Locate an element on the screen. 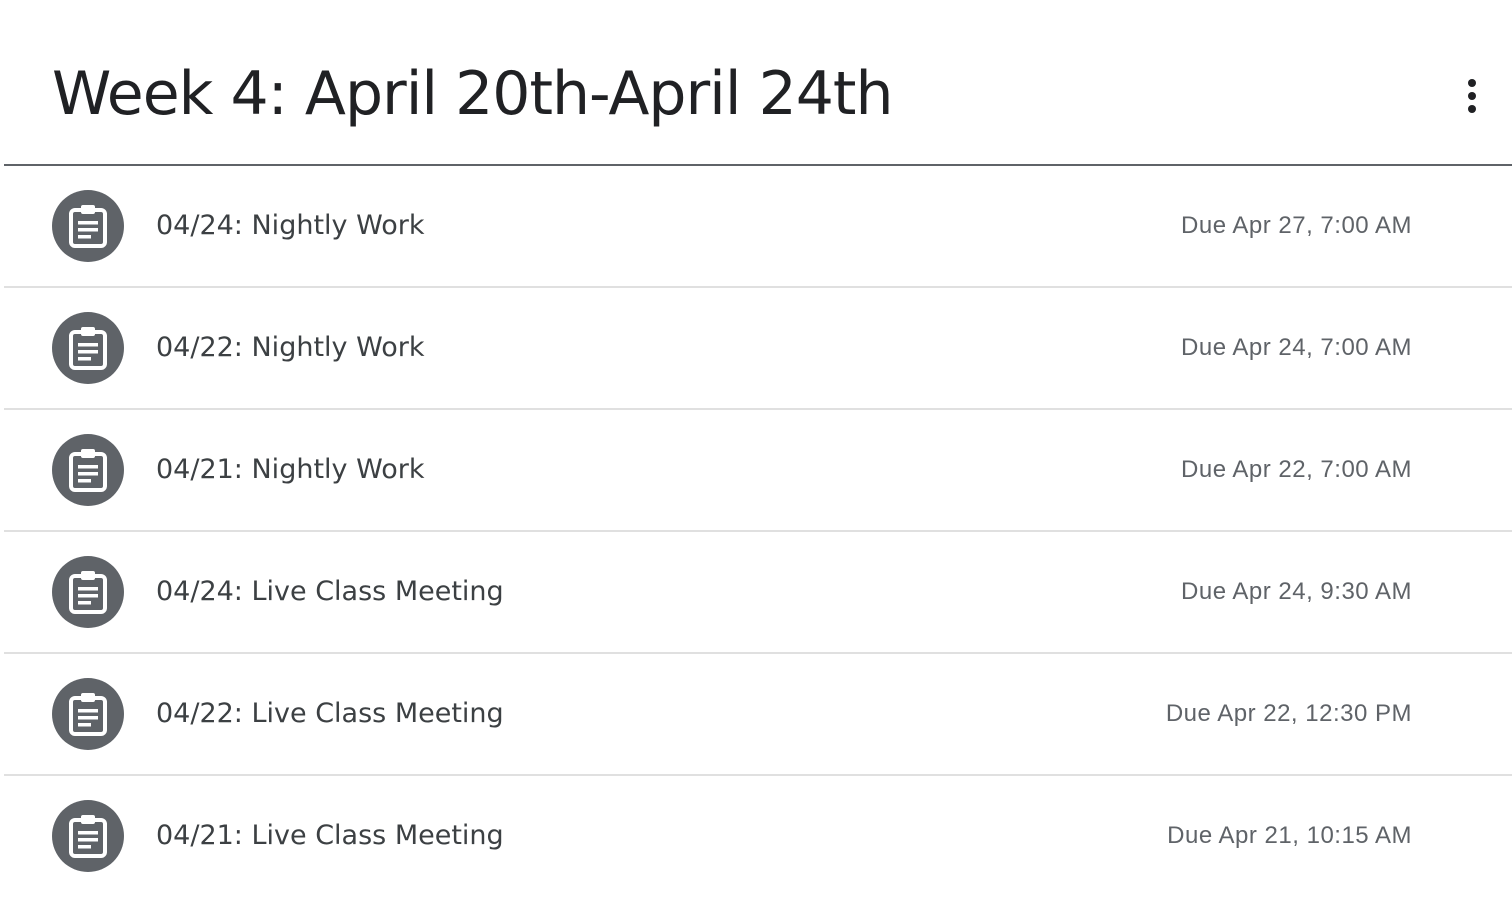 The width and height of the screenshot is (1512, 910). more-vert-icon is located at coordinates (1472, 83).